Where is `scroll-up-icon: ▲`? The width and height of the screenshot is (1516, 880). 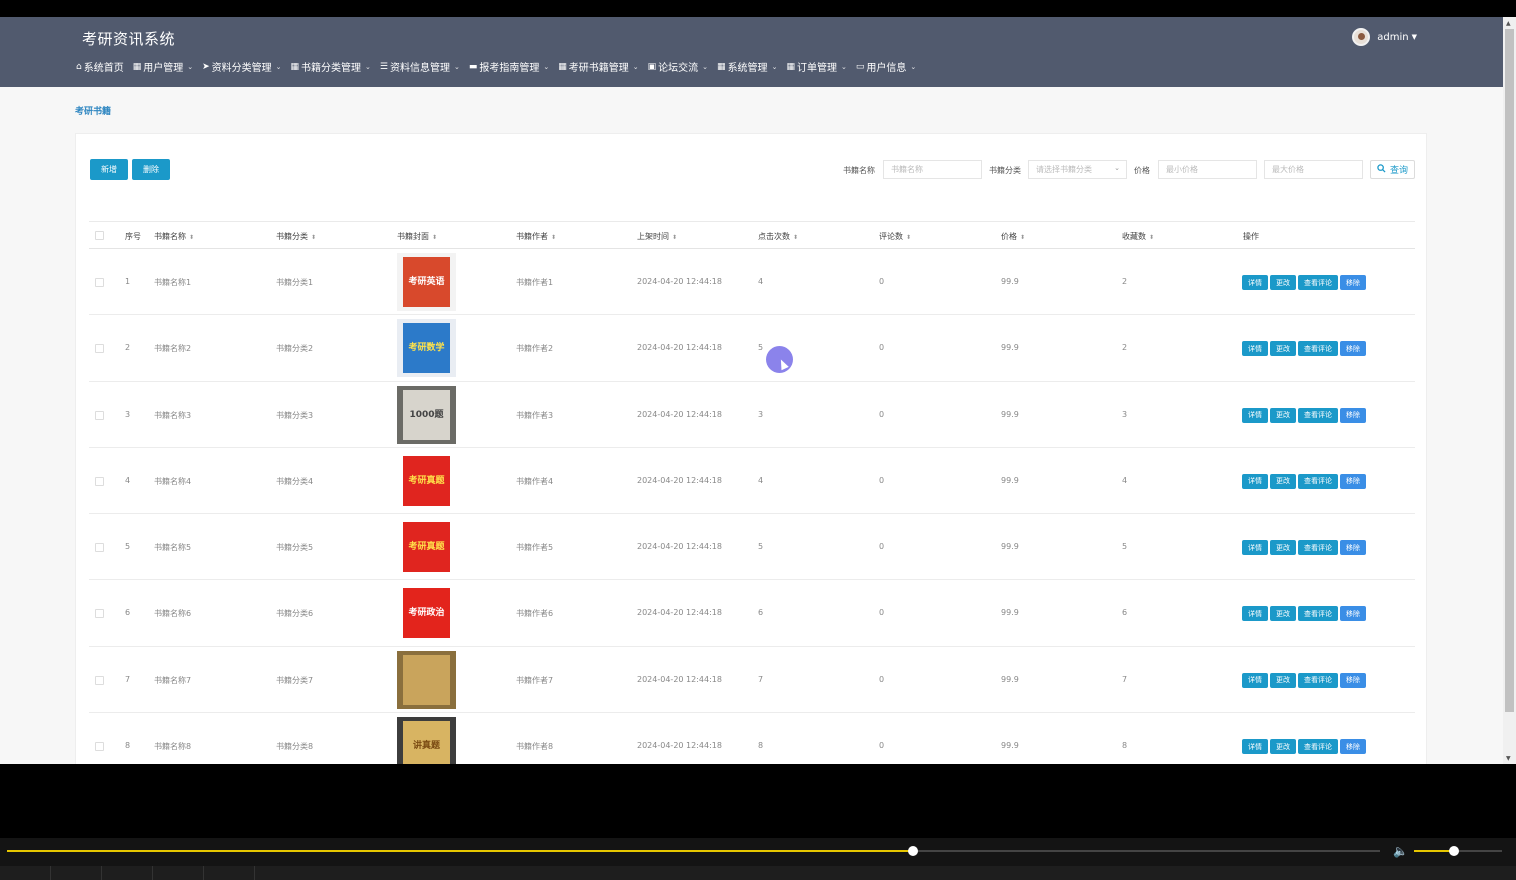 scroll-up-icon: ▲ is located at coordinates (1508, 23).